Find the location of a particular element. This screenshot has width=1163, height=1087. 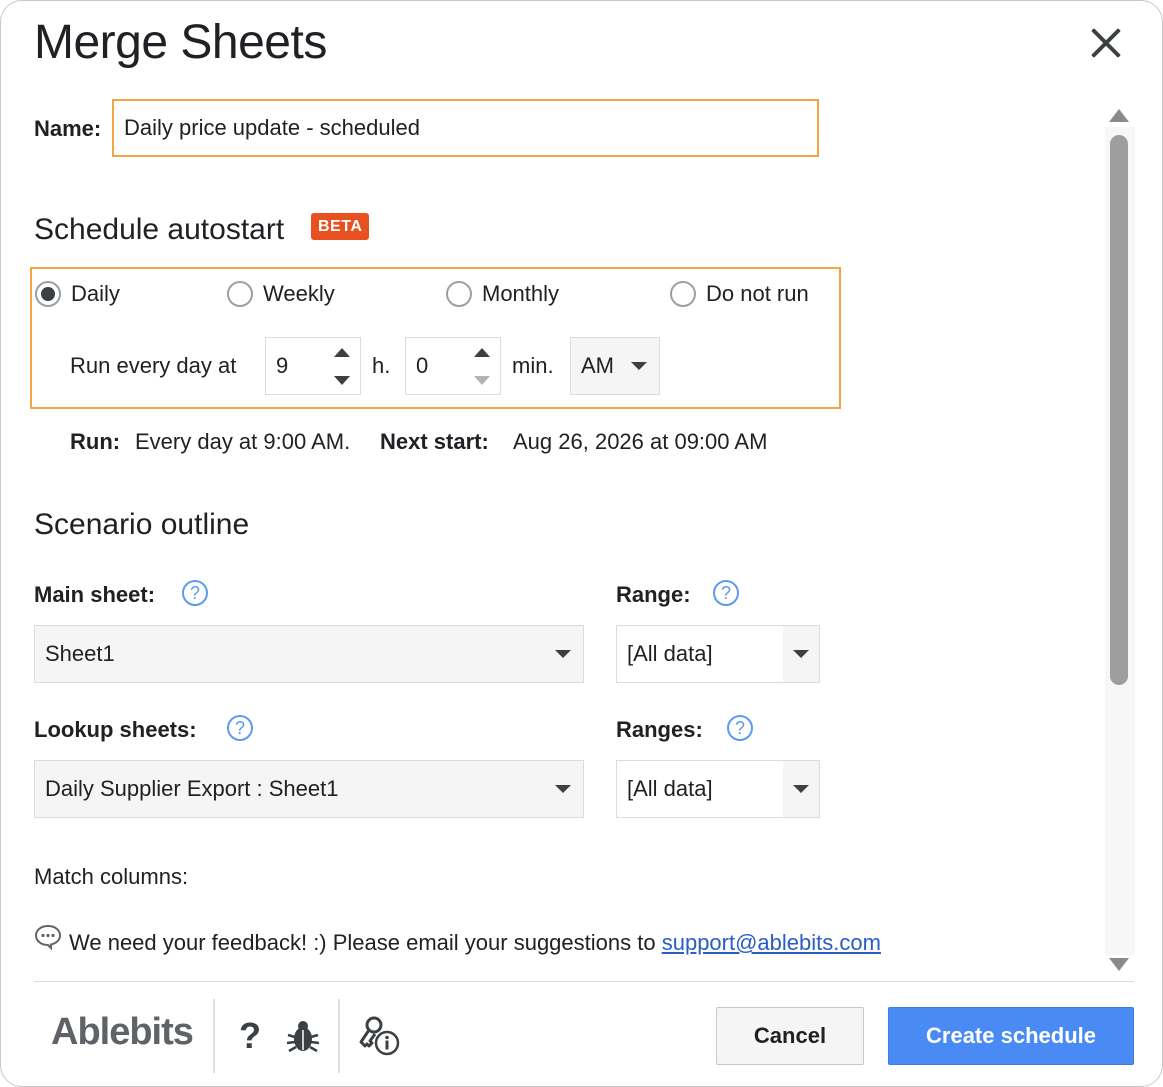

dialog-title: Merge Sheets is located at coordinates (180, 42).